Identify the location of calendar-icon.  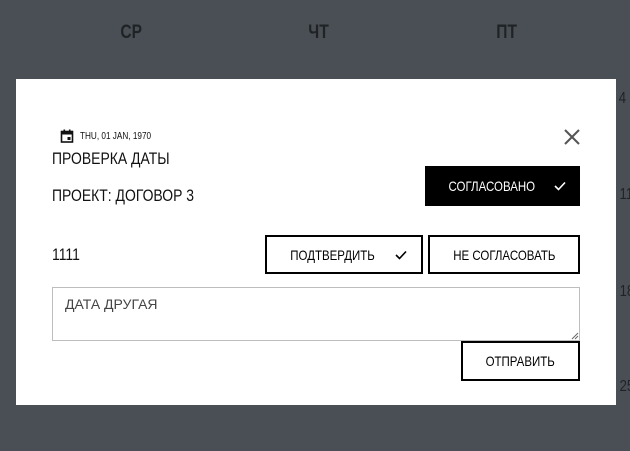
(67, 136).